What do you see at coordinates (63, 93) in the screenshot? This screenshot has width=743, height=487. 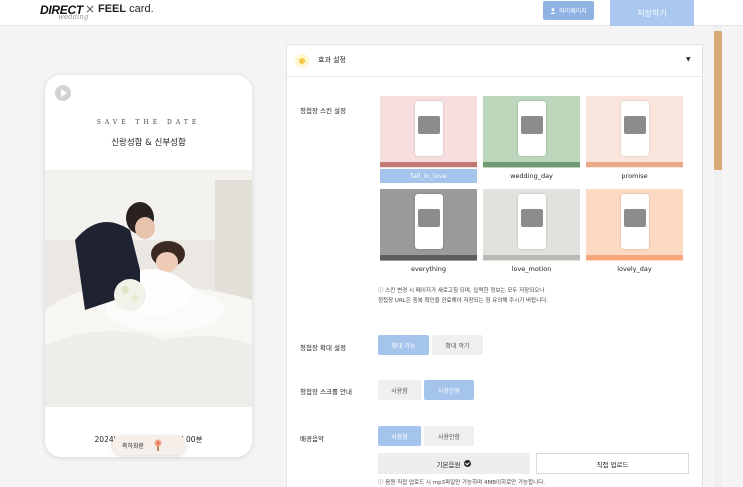 I see `play-icon` at bounding box center [63, 93].